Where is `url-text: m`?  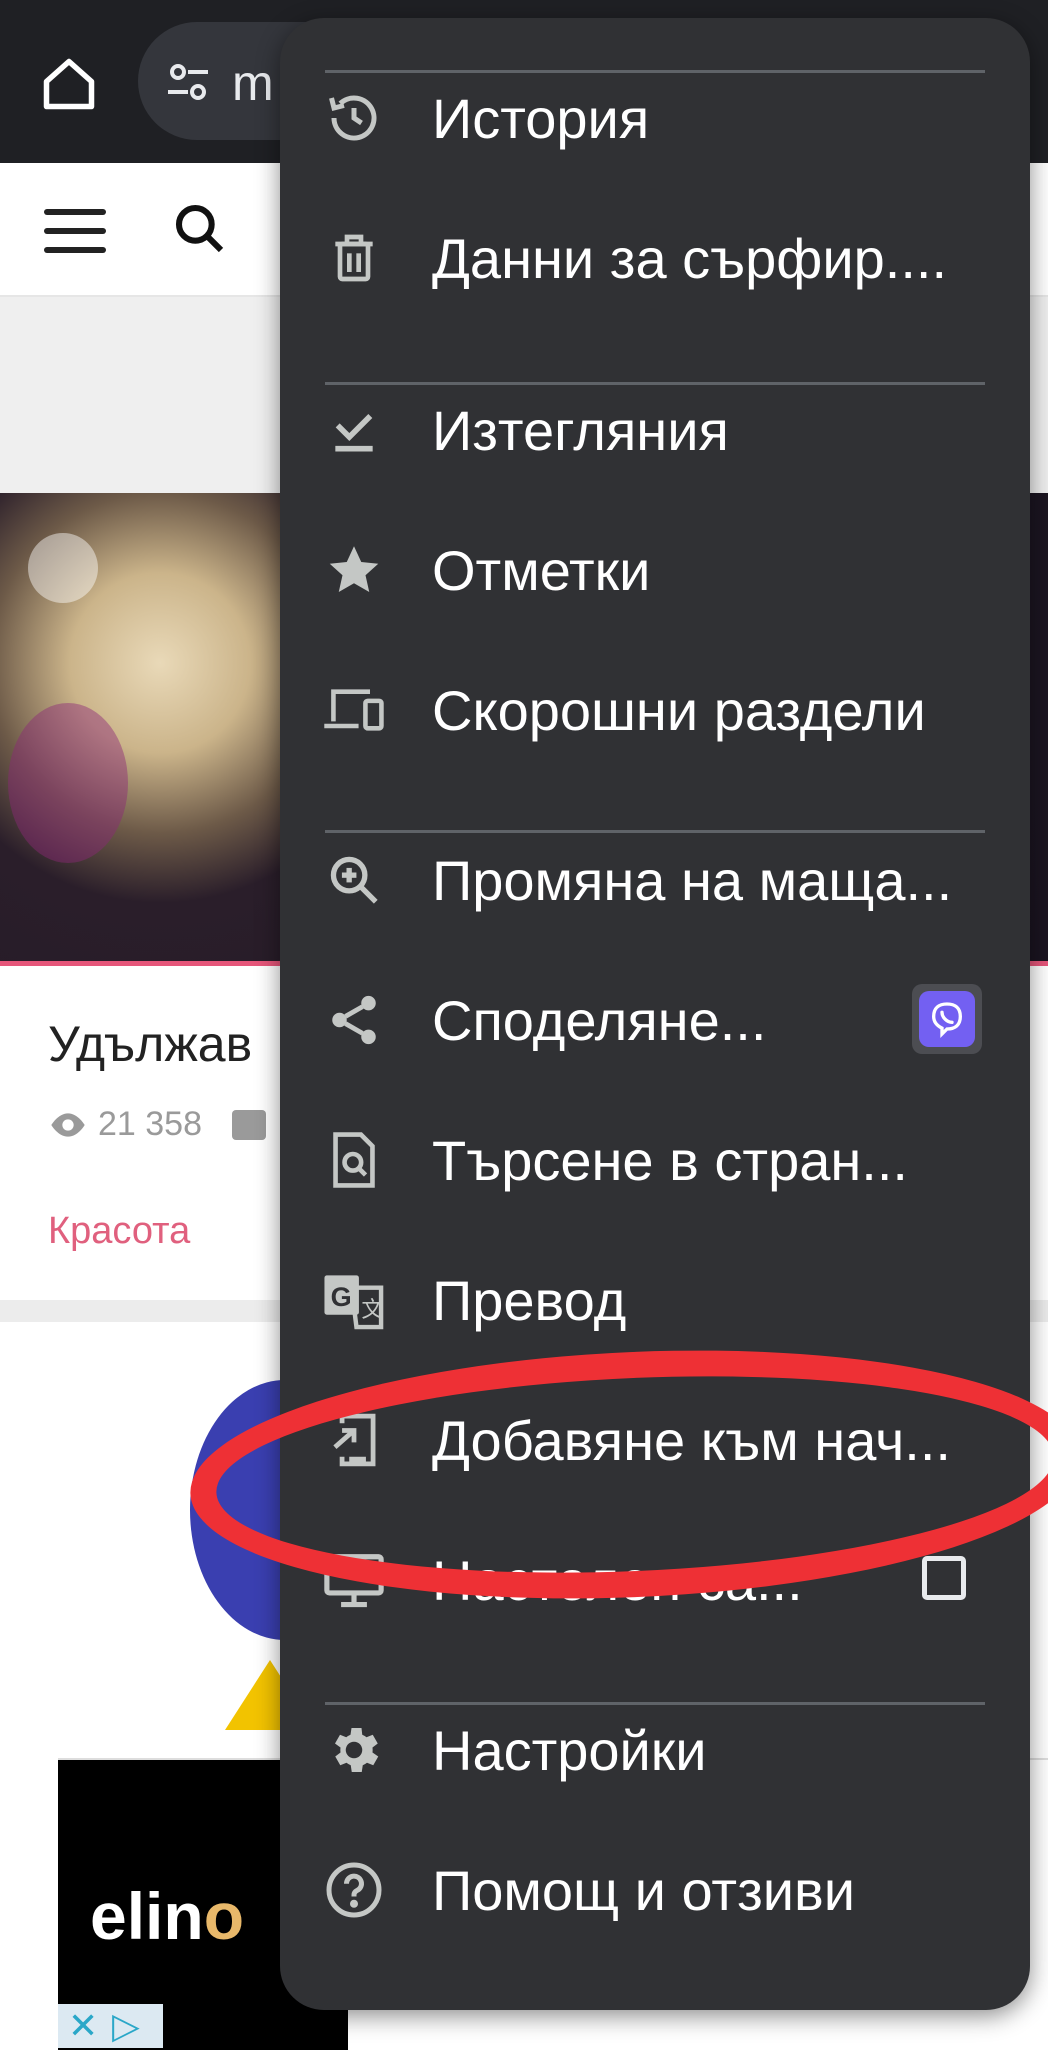
url-text: m is located at coordinates (253, 83).